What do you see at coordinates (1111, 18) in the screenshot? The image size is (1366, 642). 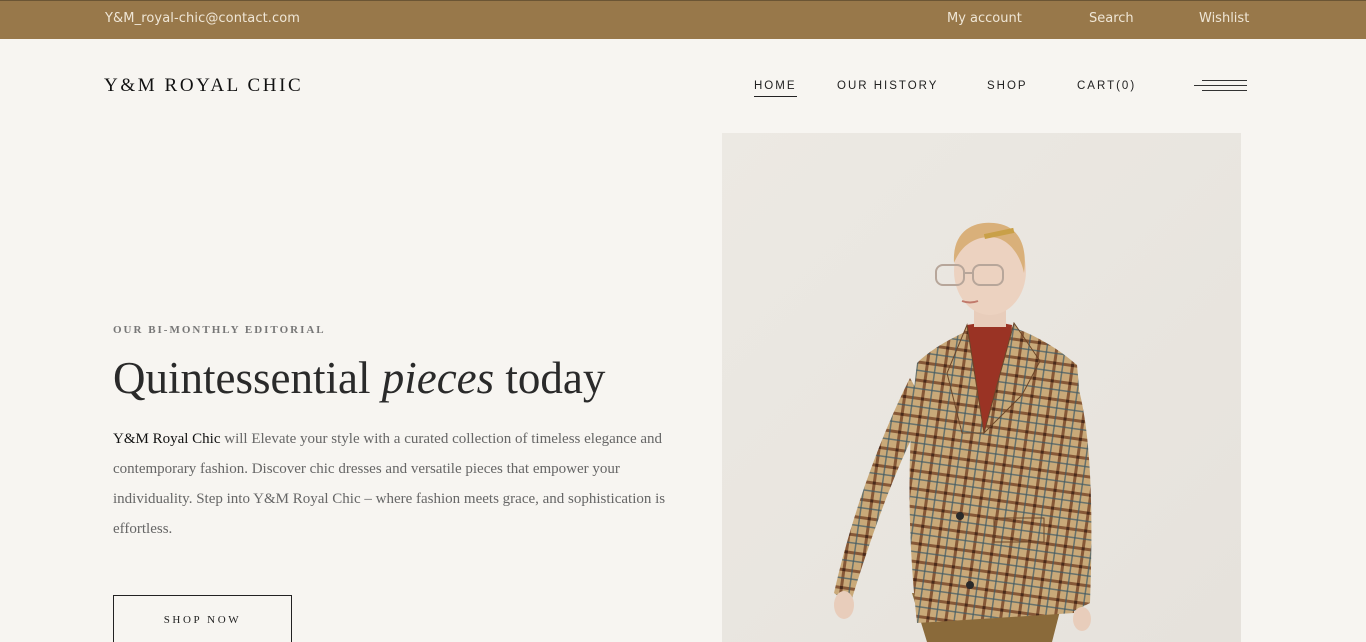 I see `search-link: Search` at bounding box center [1111, 18].